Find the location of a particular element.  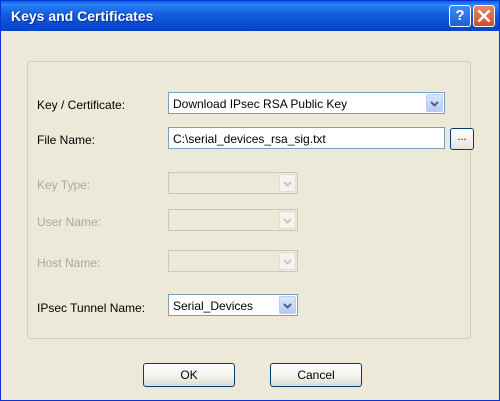

close-button is located at coordinates (484, 16).